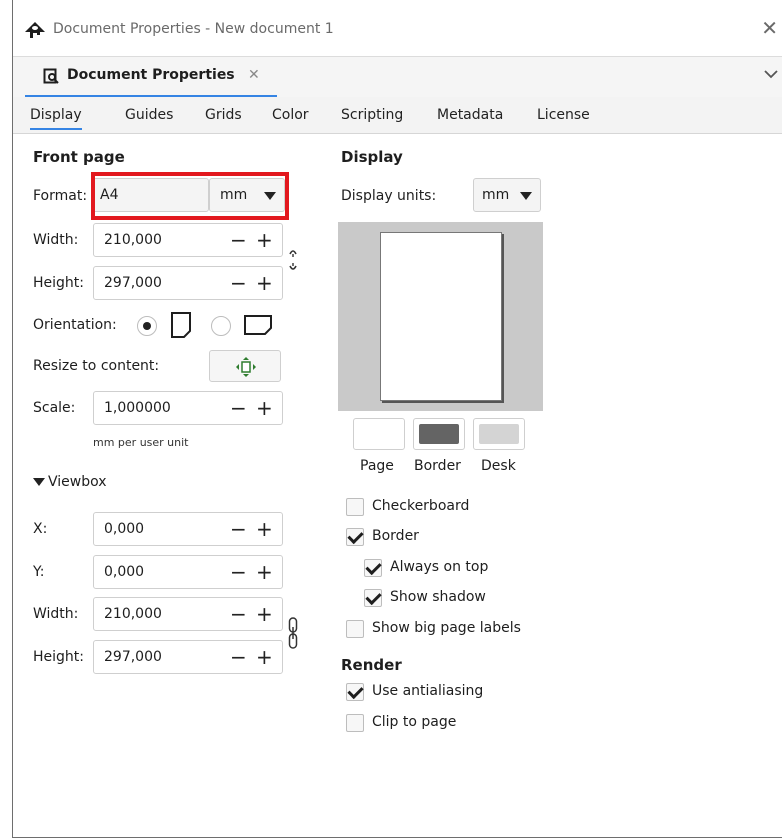 This screenshot has height=839, width=783. Describe the element at coordinates (355, 629) in the screenshot. I see `big-page-labels-checkbox` at that location.